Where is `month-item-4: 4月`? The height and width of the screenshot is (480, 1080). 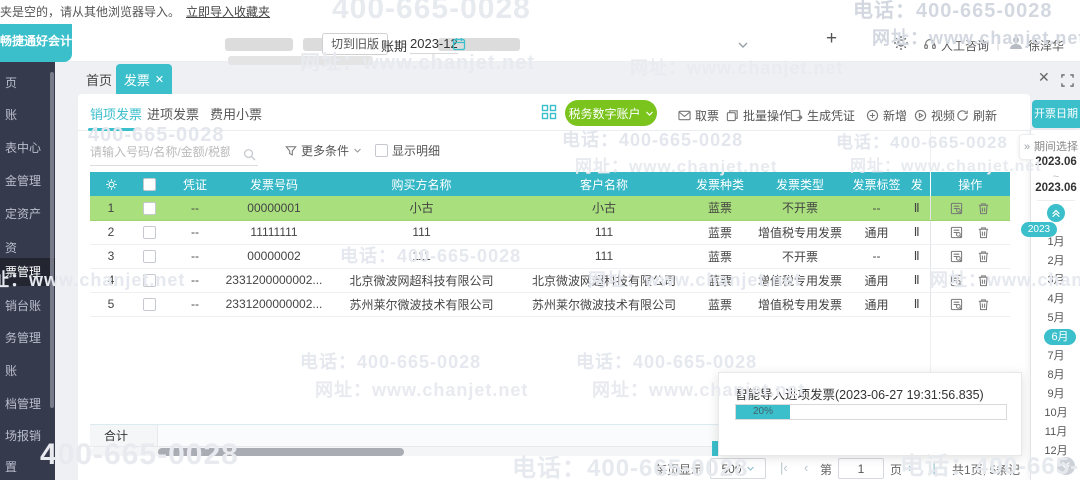
month-item-4: 4月 is located at coordinates (1055, 299).